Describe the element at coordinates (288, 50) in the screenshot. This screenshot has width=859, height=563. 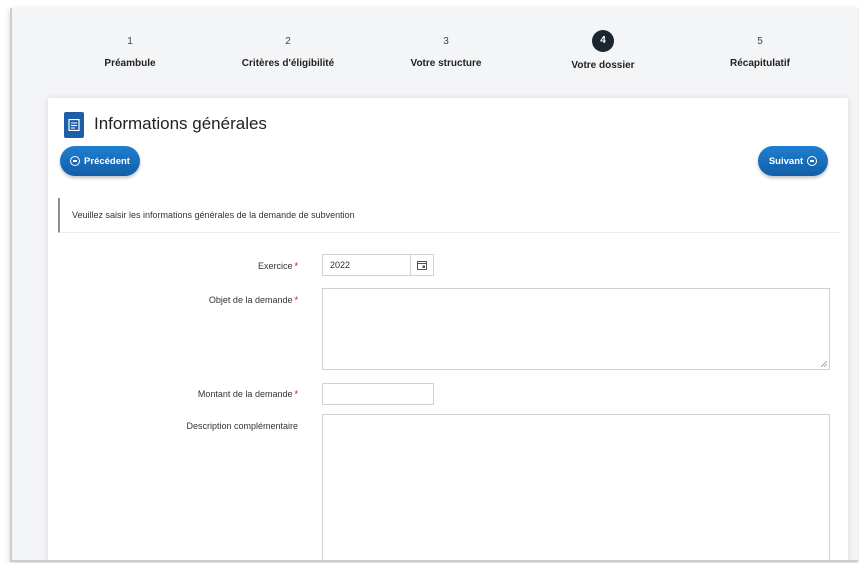
I see `step-2: 2 Critères d'éligibilité` at that location.